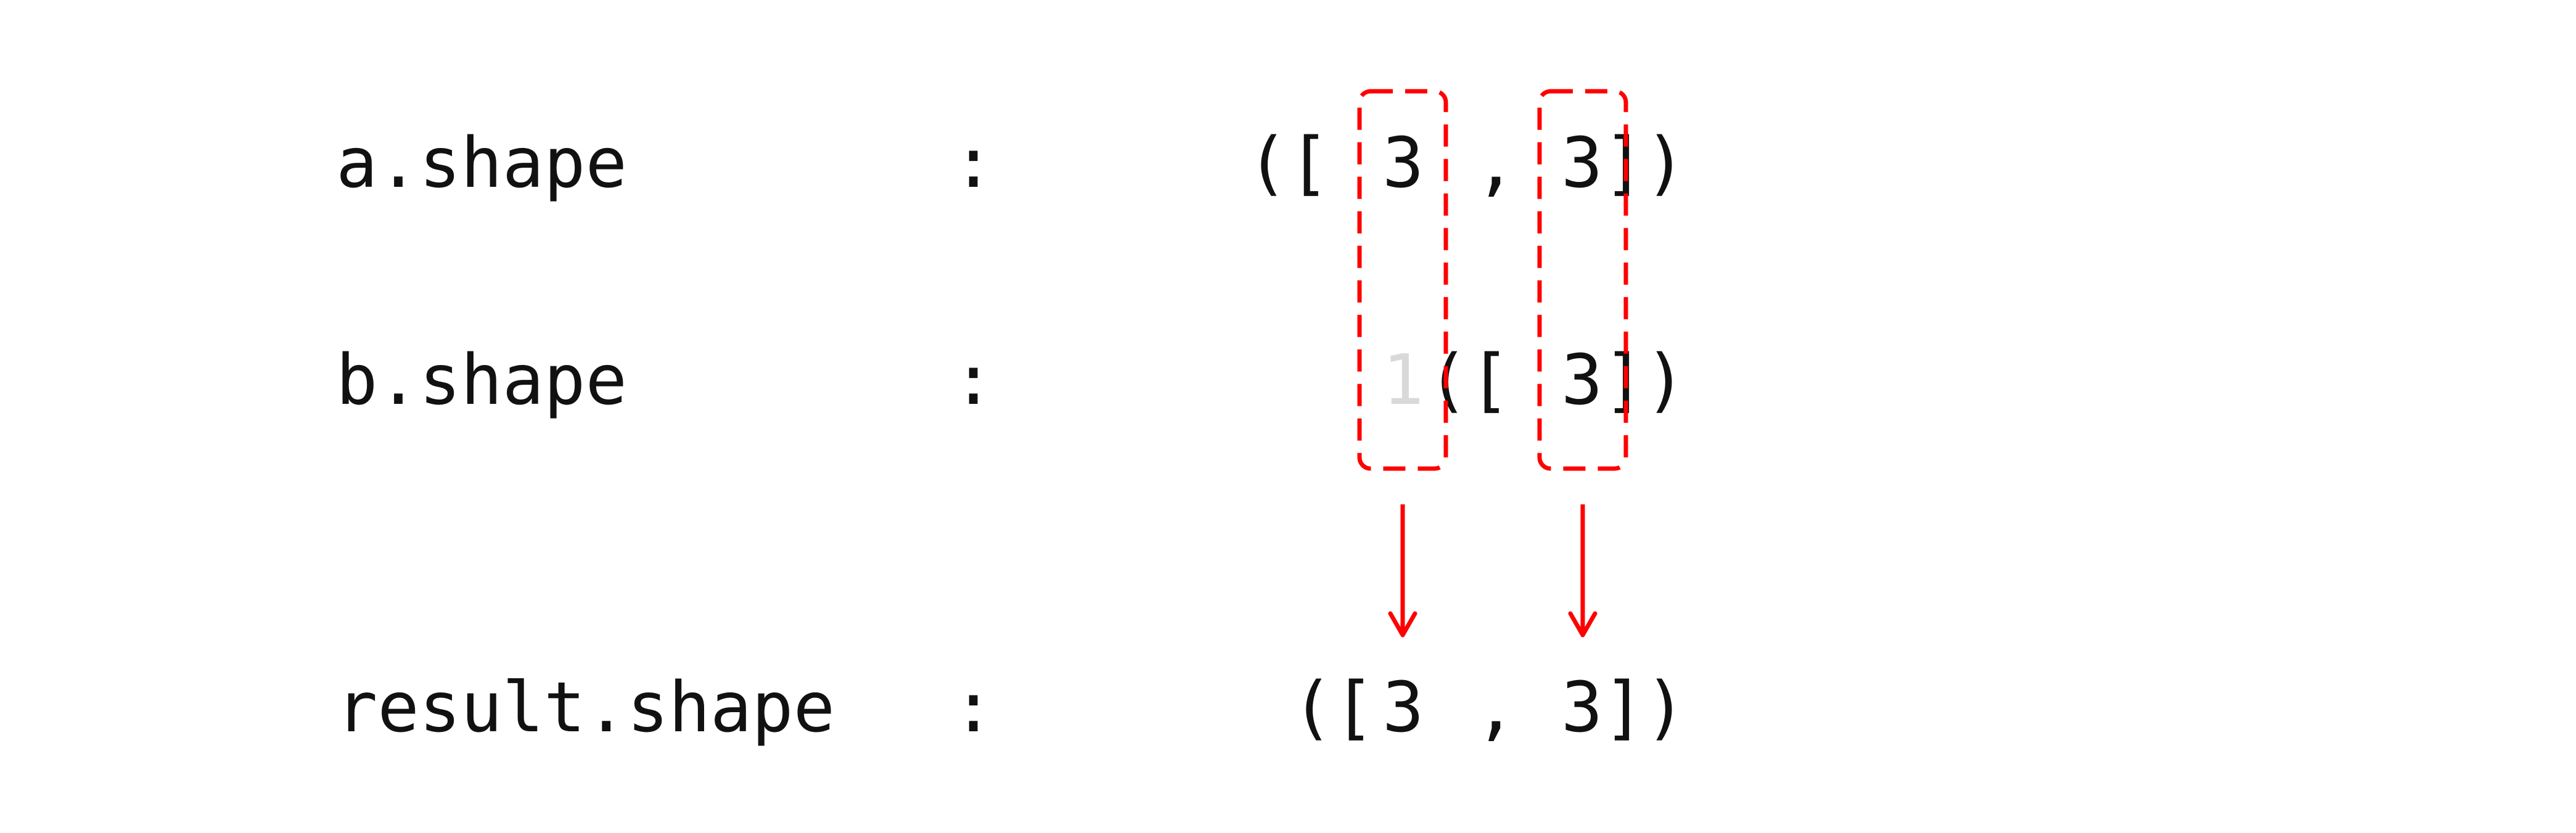  What do you see at coordinates (973, 163) in the screenshot?
I see `a-shape-colon: :` at bounding box center [973, 163].